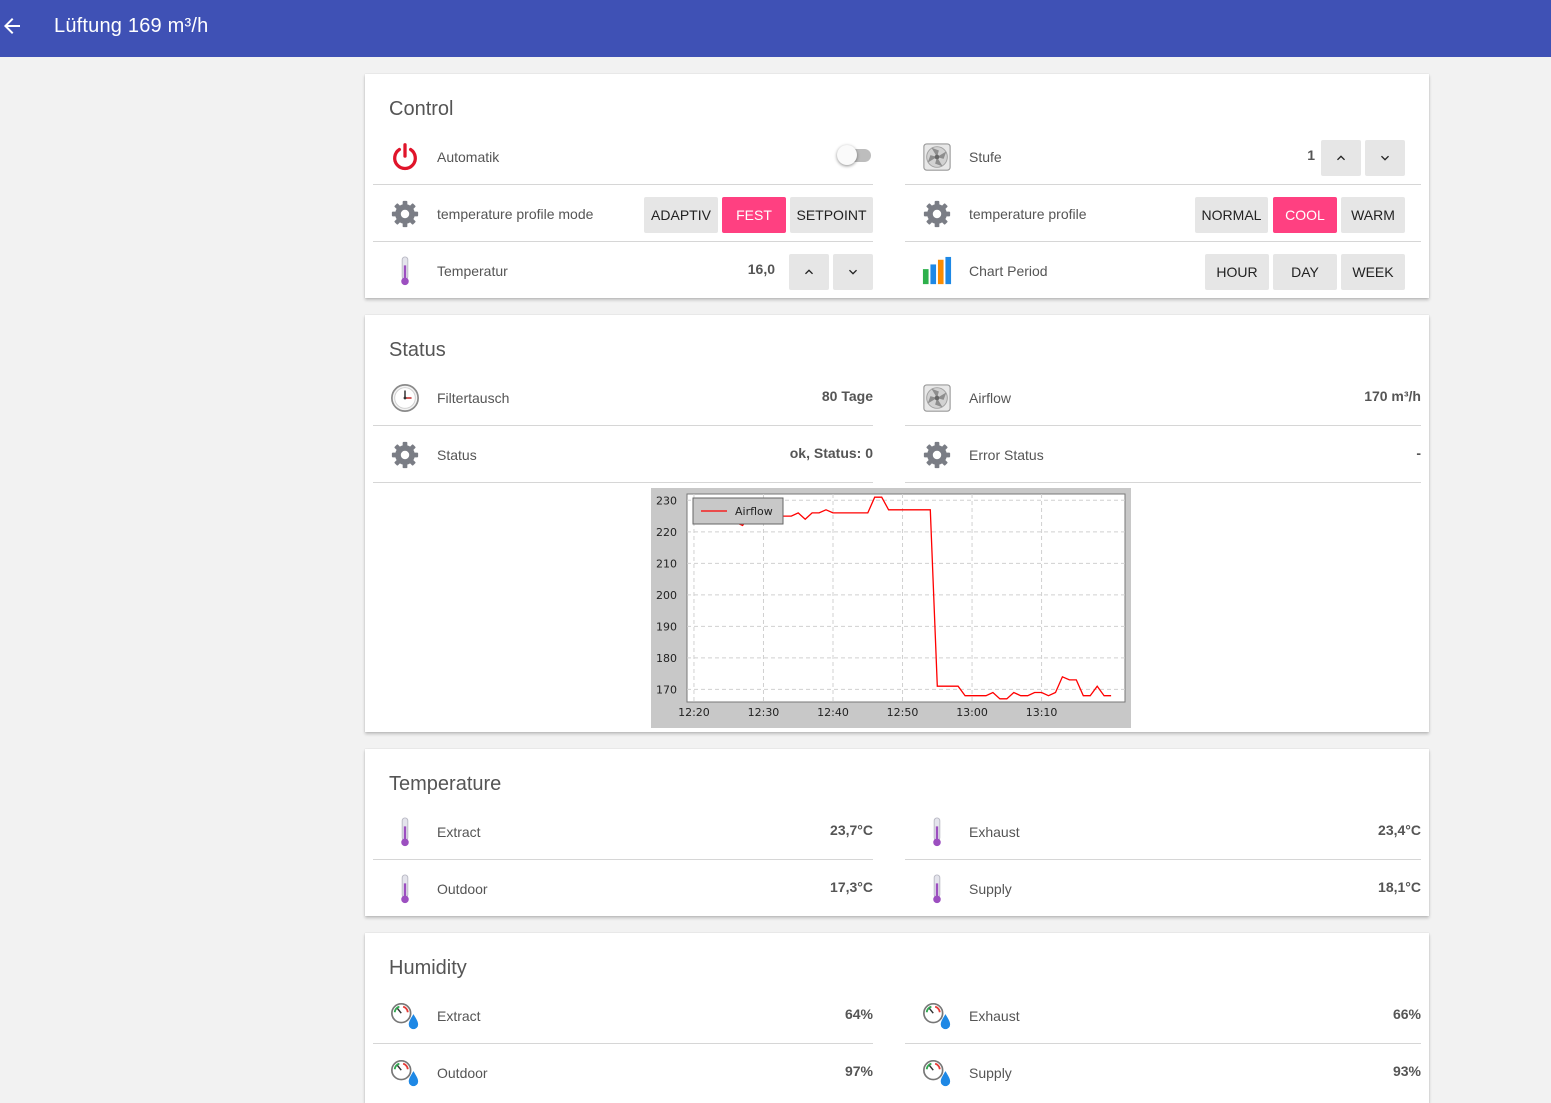  What do you see at coordinates (666, 626) in the screenshot?
I see `y-tick-label: 190` at bounding box center [666, 626].